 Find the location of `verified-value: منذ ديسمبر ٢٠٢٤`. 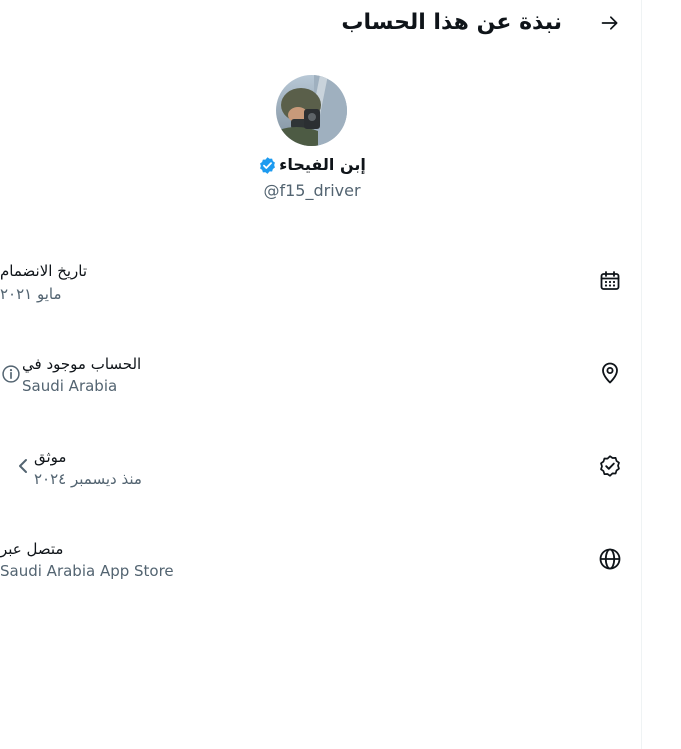

verified-value: منذ ديسمبر ٢٠٢٤ is located at coordinates (88, 479).